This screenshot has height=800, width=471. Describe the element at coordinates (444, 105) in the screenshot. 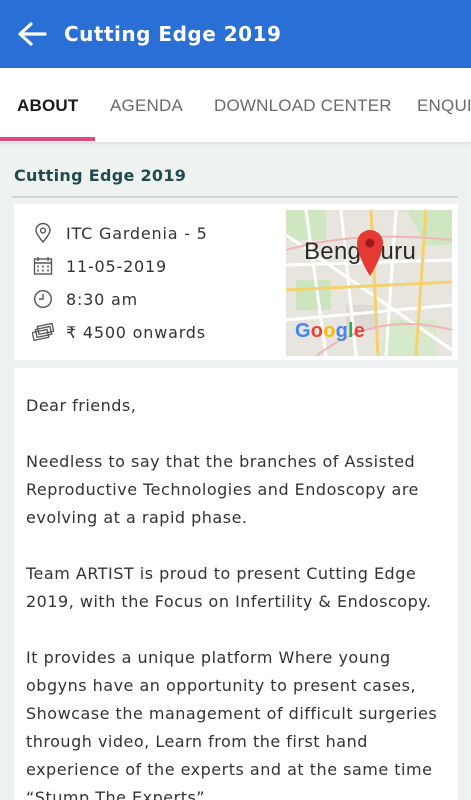

I see `tab-enquiry: ENQUI` at that location.